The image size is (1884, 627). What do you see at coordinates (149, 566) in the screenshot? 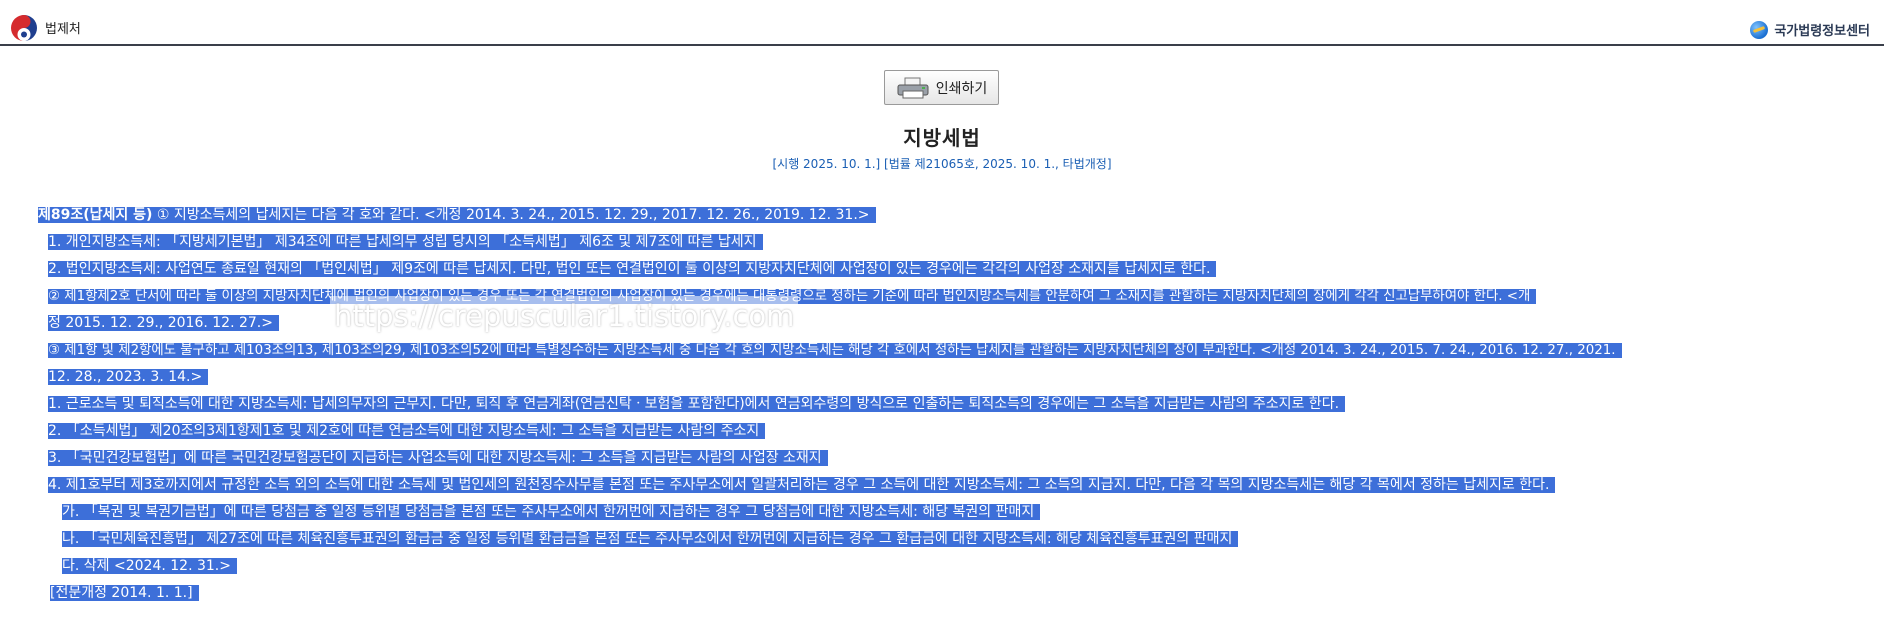
I see `article-line: 다. 삭제 <2024. 12. 31.>` at bounding box center [149, 566].